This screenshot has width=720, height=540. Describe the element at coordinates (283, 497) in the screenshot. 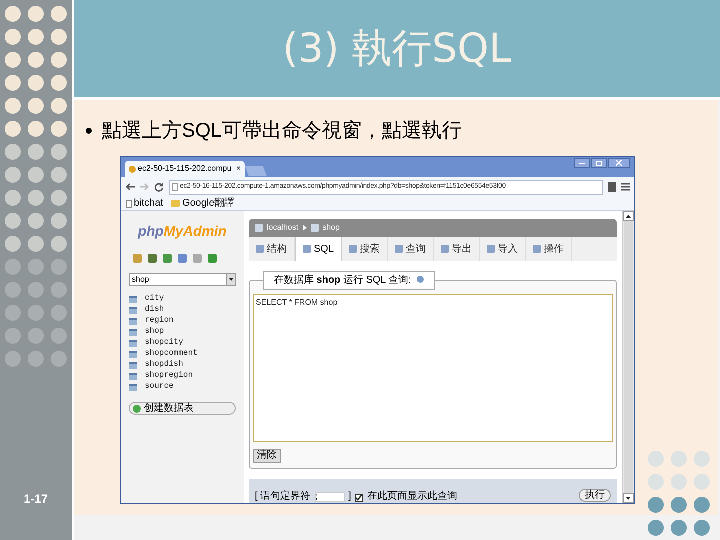

I see `delimiter-label: [ 语句定界符` at that location.